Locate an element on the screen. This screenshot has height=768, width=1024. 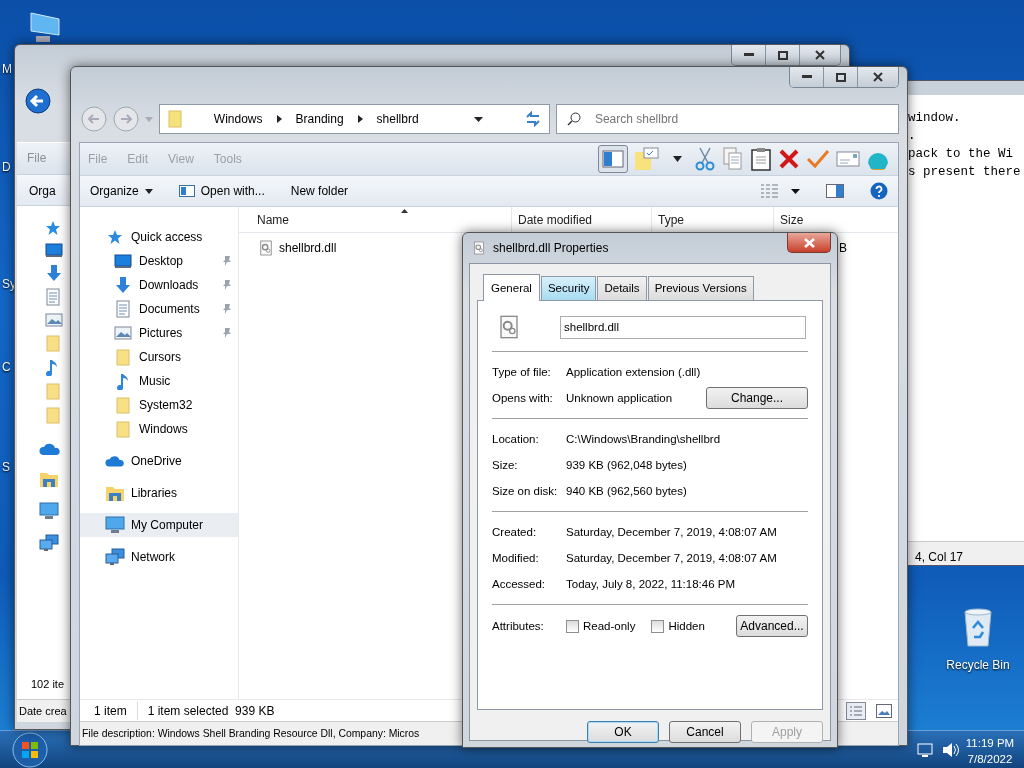
tab: General is located at coordinates (511, 288).